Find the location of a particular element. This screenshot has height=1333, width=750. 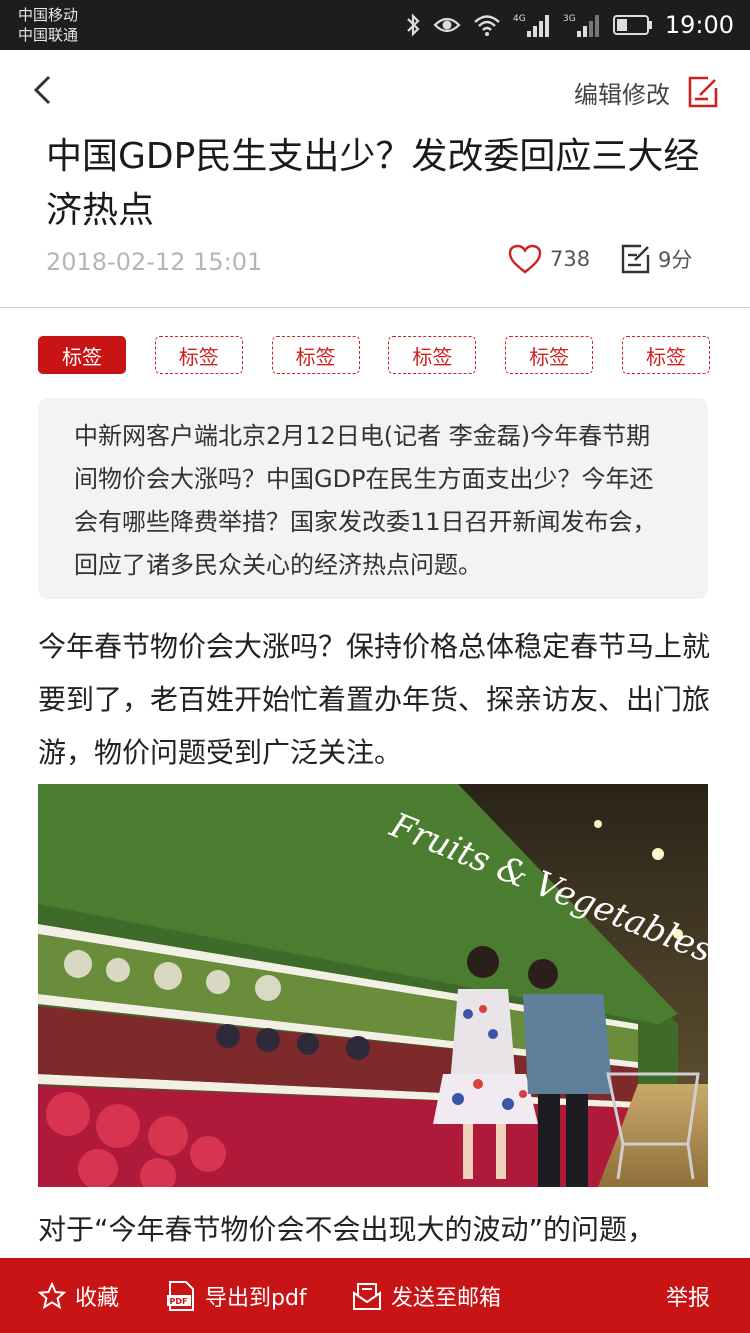

pdf-icon: PDF is located at coordinates (180, 1295).